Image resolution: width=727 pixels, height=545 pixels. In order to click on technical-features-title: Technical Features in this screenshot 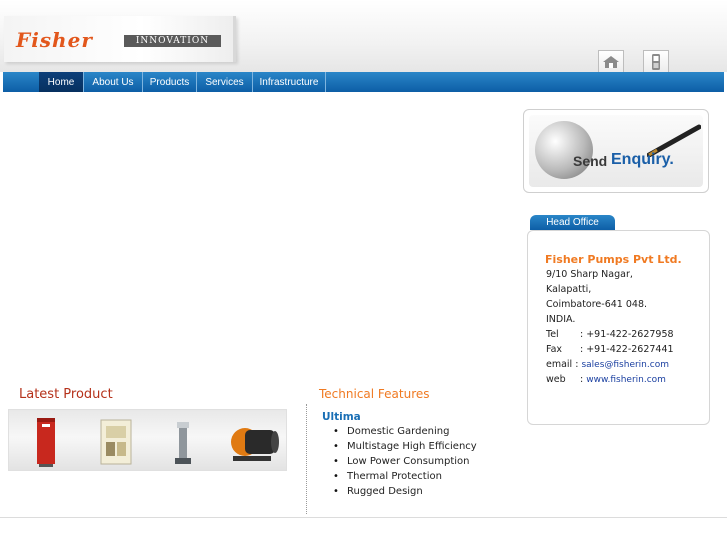, I will do `click(374, 394)`.